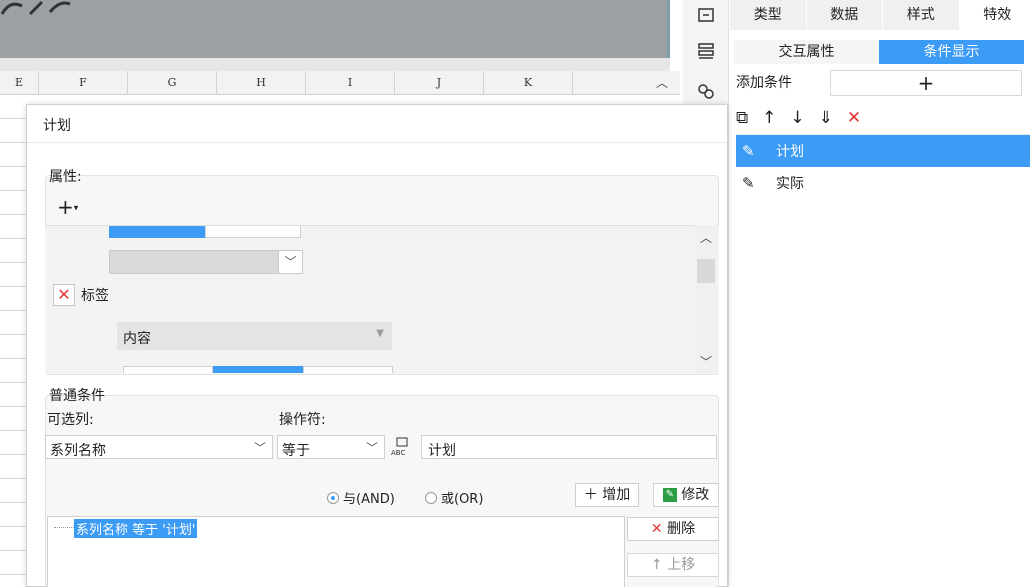 The height and width of the screenshot is (587, 1036). I want to click on layers-icon, so click(706, 51).